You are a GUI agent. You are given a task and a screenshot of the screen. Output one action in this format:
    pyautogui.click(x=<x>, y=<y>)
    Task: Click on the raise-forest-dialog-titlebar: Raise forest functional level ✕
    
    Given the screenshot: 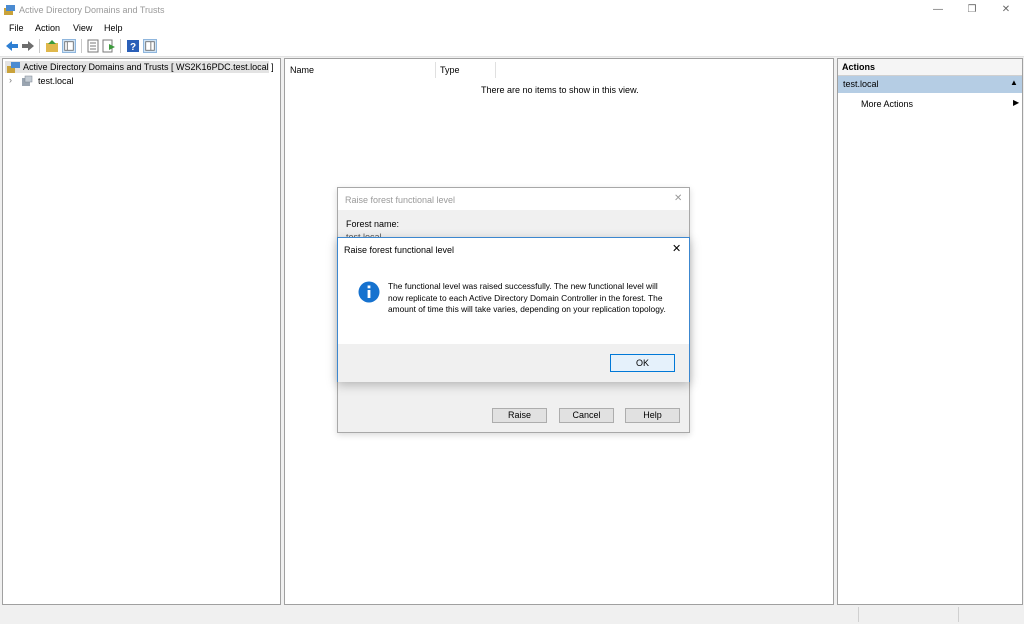 What is the action you would take?
    pyautogui.click(x=513, y=199)
    